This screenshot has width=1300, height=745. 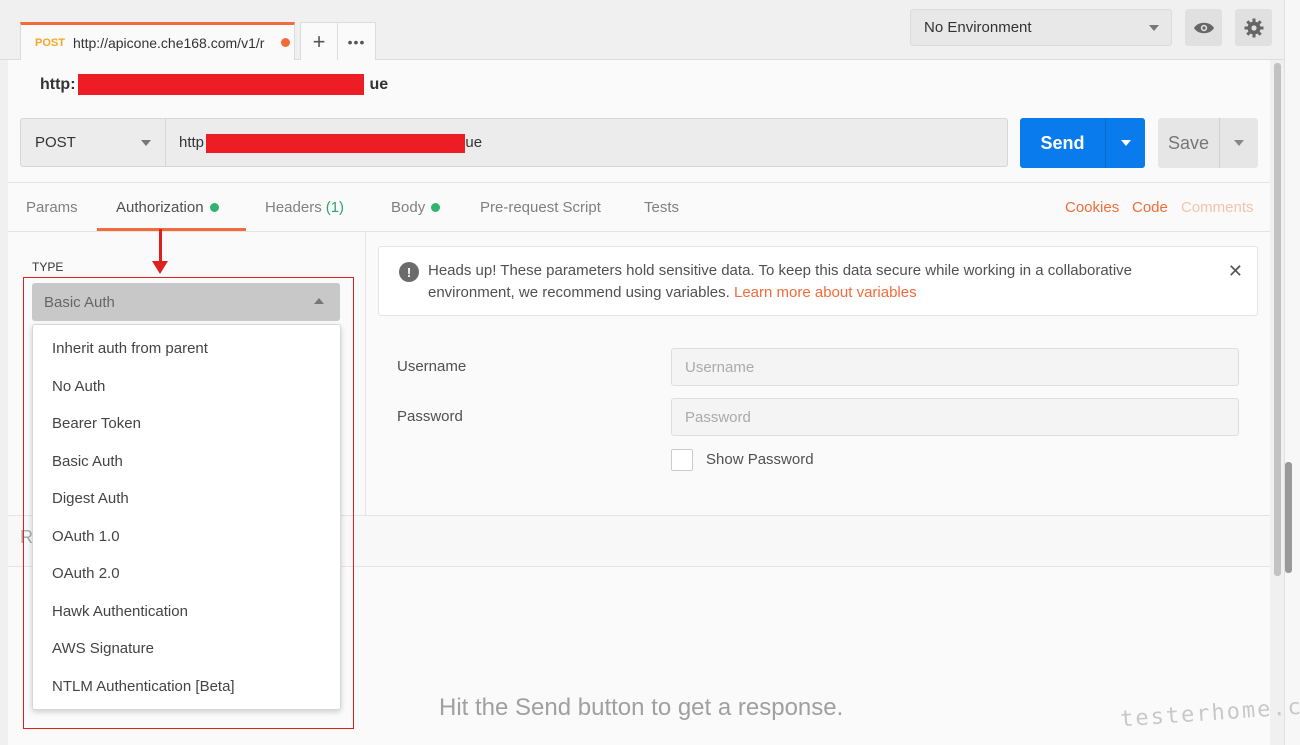 I want to click on more-tabs-button: •••, so click(x=356, y=41).